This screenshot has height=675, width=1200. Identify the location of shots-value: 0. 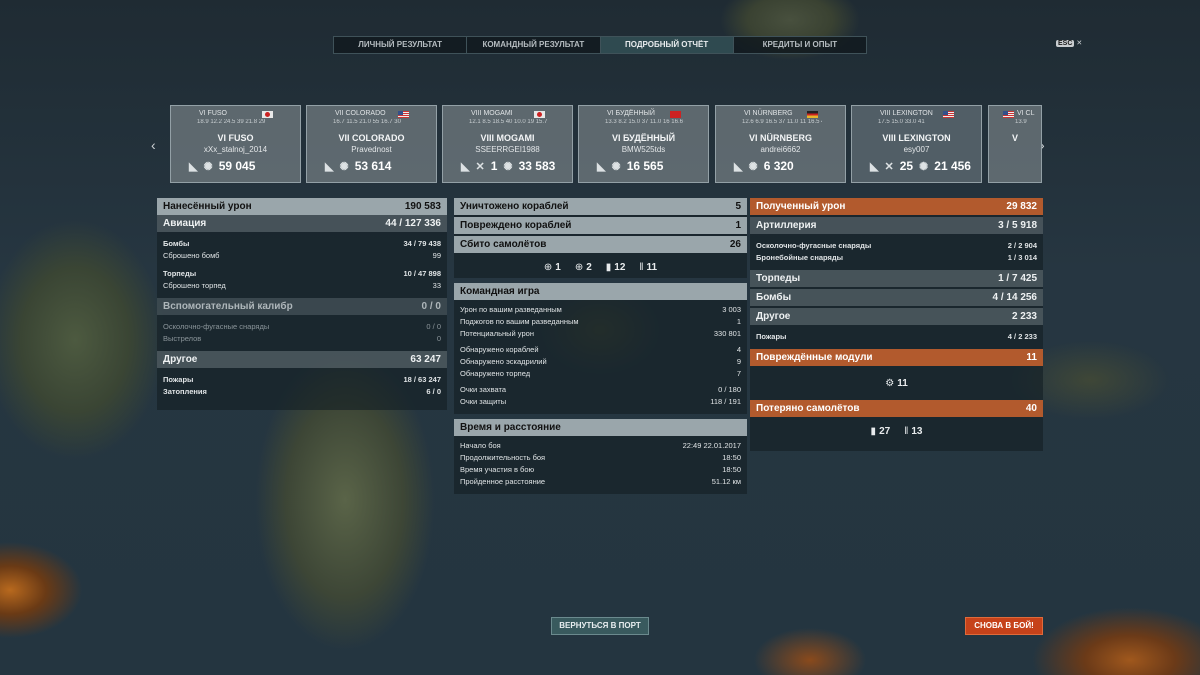
(438, 338).